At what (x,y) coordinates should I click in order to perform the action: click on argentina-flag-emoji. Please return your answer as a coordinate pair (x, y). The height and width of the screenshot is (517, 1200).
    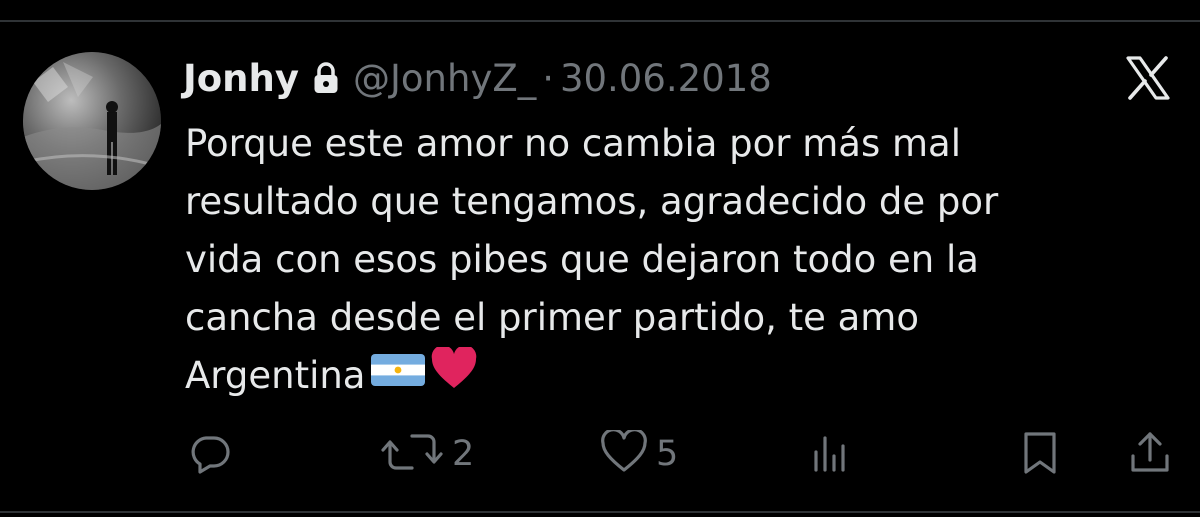
    Looking at the image, I should click on (398, 377).